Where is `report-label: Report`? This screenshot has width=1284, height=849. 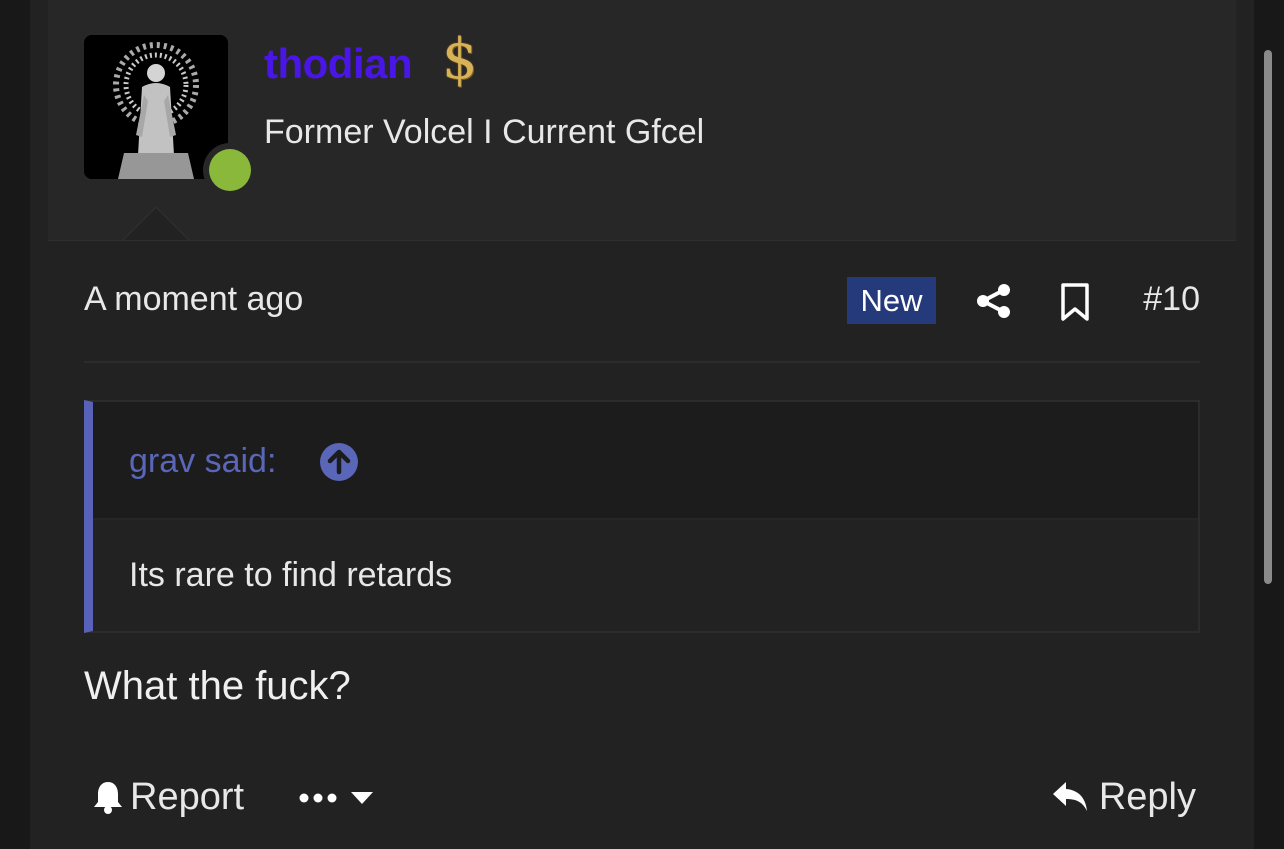 report-label: Report is located at coordinates (187, 796).